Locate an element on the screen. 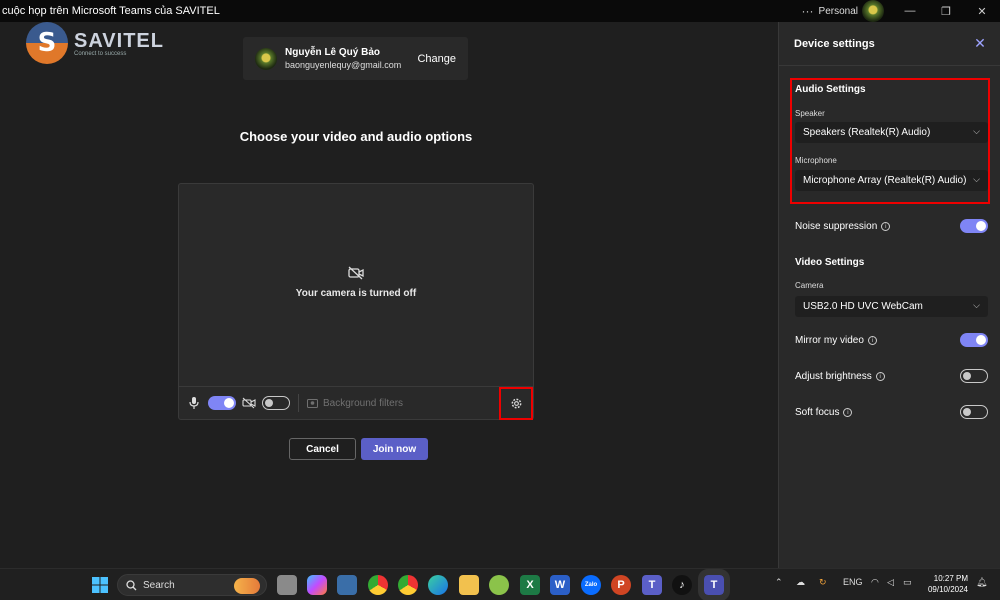 This screenshot has width=1000, height=600. tiktok-icon: ♪ is located at coordinates (682, 585).